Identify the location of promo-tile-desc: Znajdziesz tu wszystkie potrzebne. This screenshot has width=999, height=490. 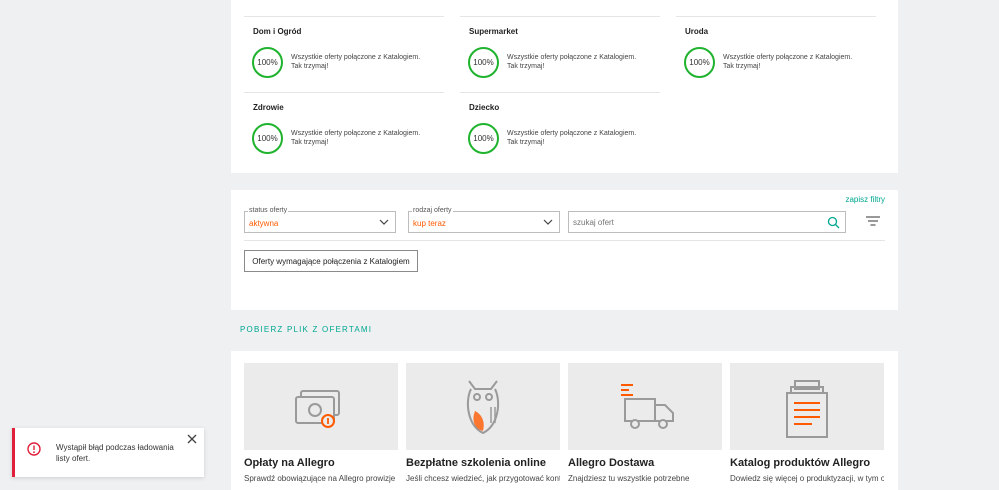
(629, 478).